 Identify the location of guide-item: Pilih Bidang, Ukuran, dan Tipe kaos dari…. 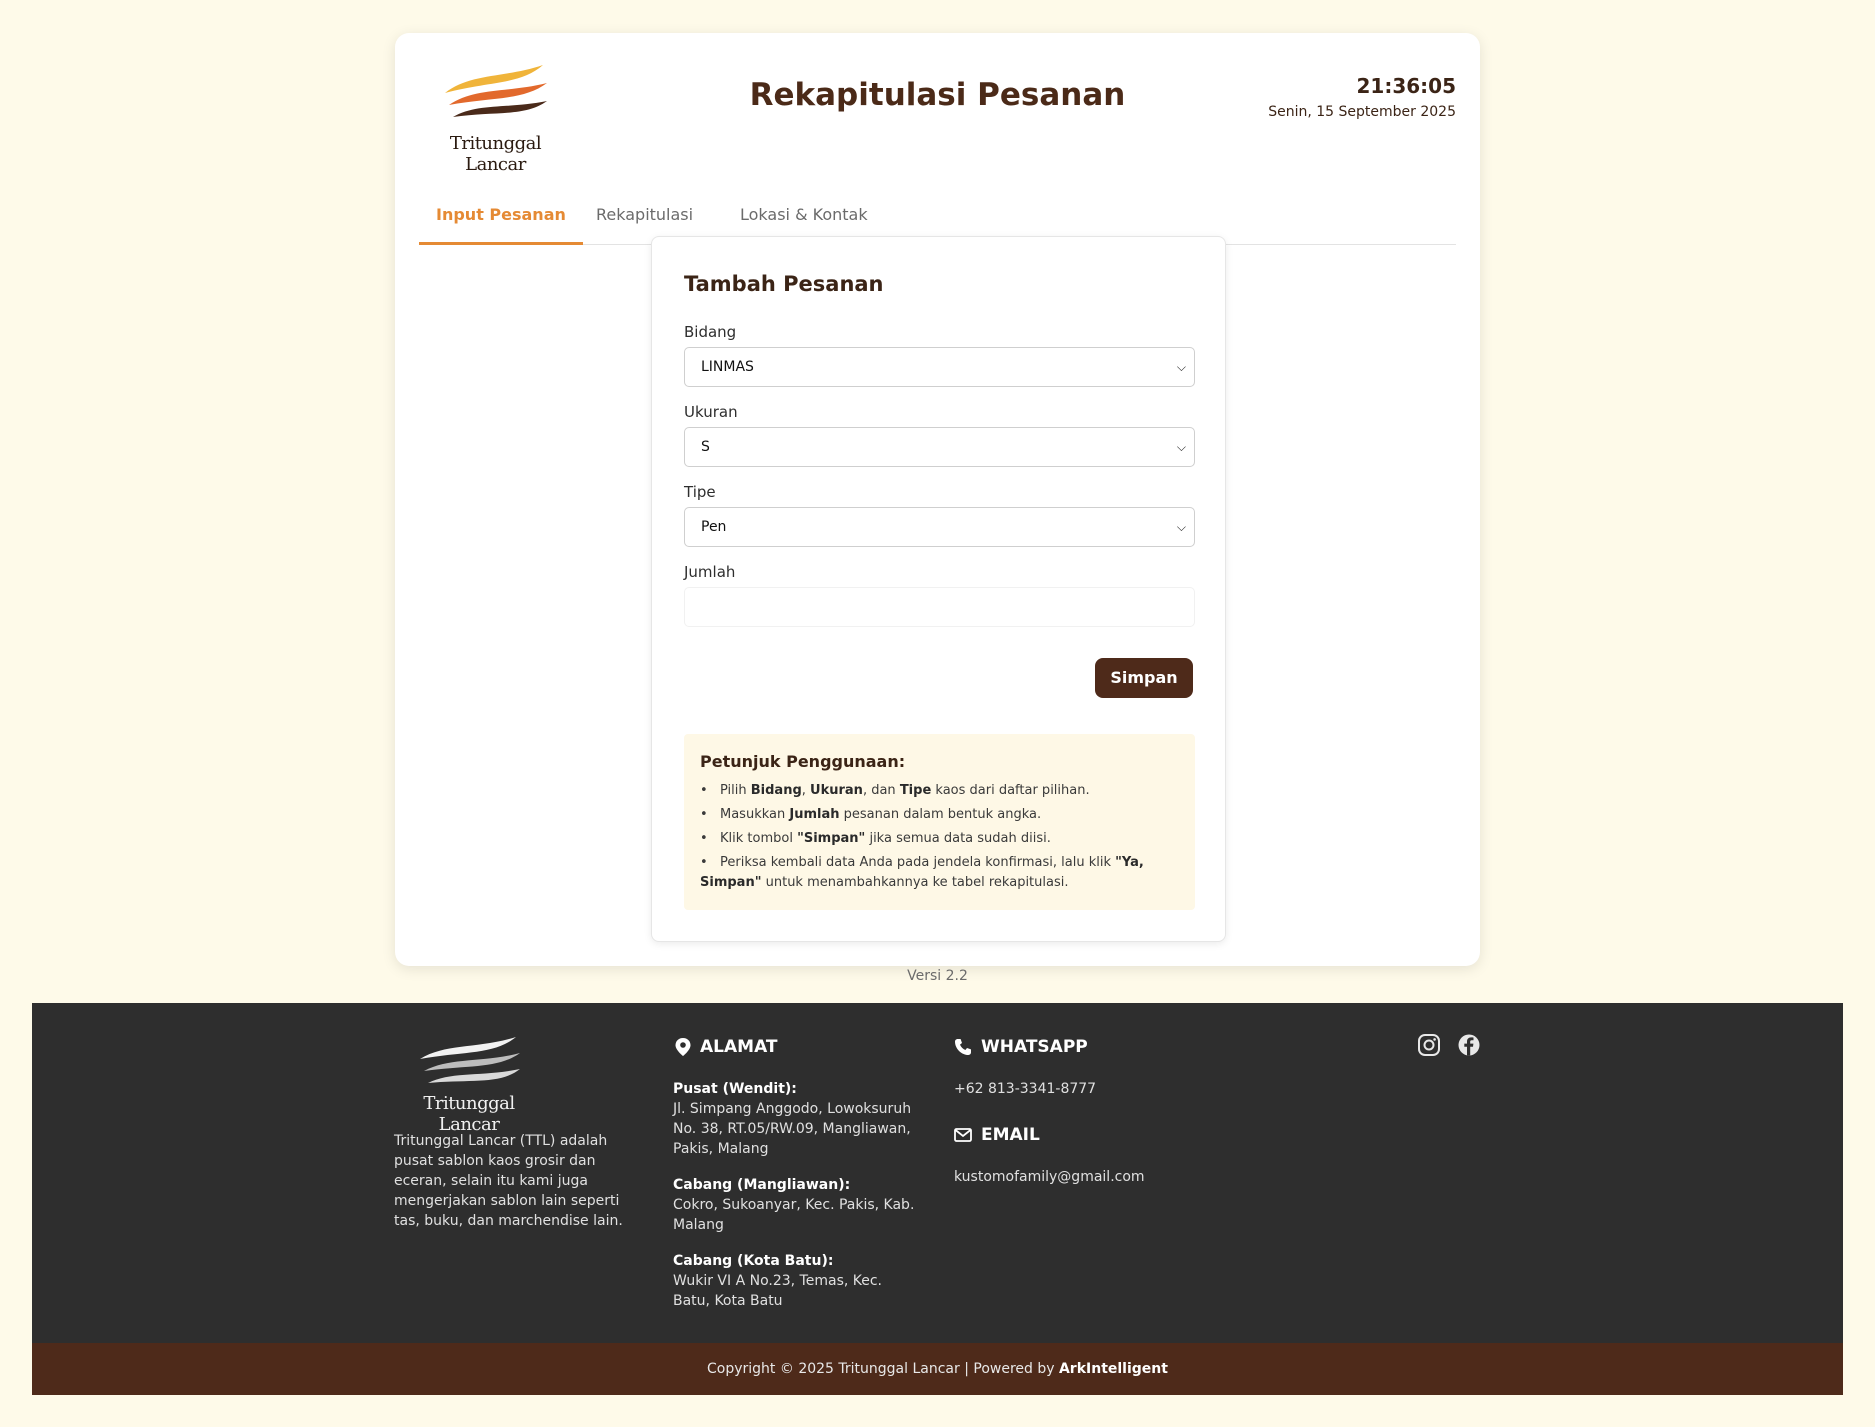
(939, 791).